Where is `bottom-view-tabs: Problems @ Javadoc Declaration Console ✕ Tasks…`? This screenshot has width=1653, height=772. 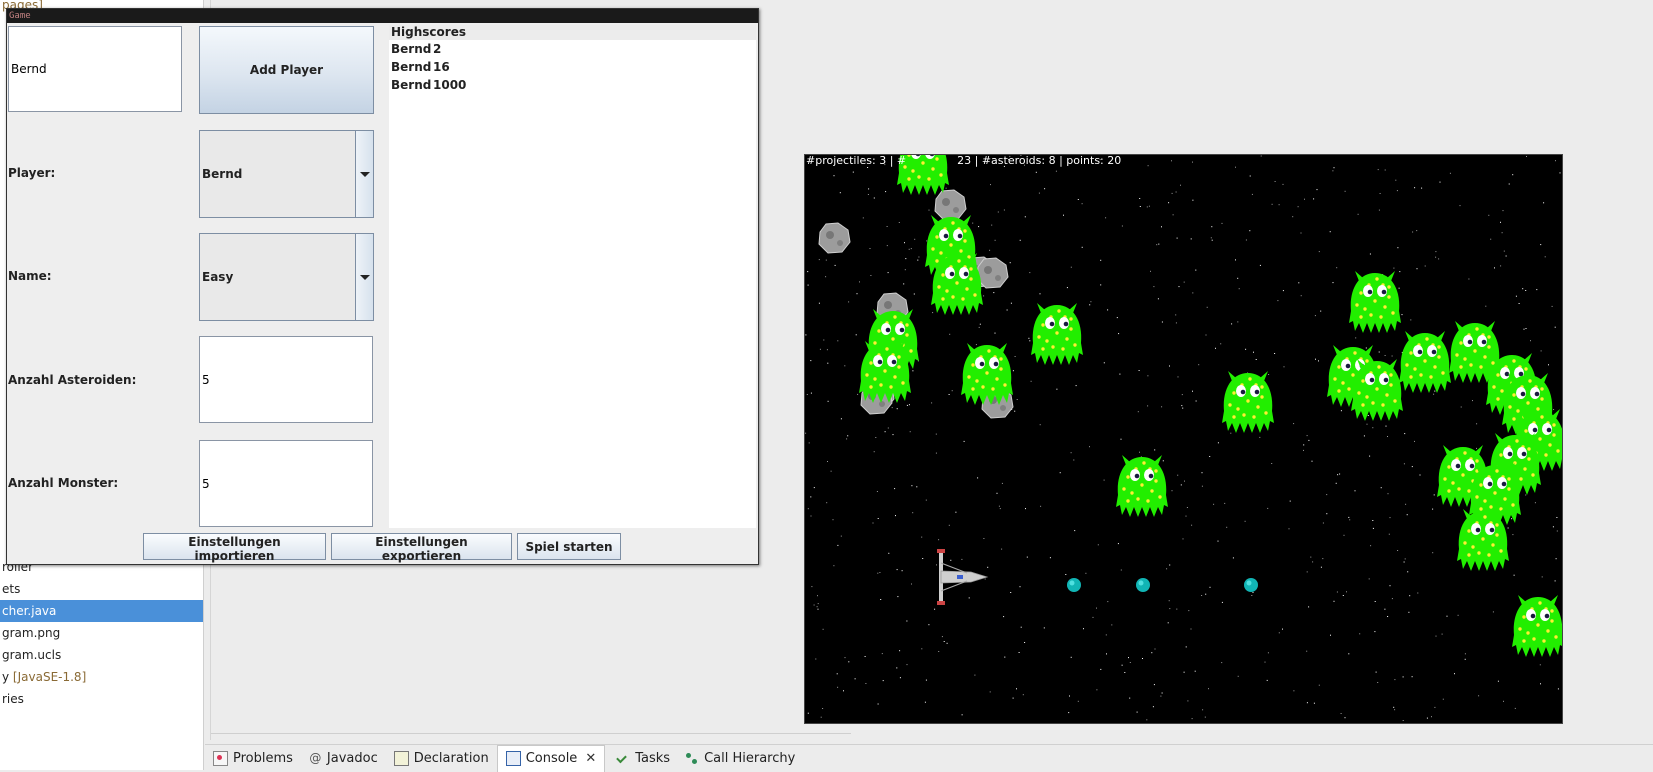
bottom-view-tabs: Problems @ Javadoc Declaration Console ✕ Tasks… is located at coordinates (929, 757).